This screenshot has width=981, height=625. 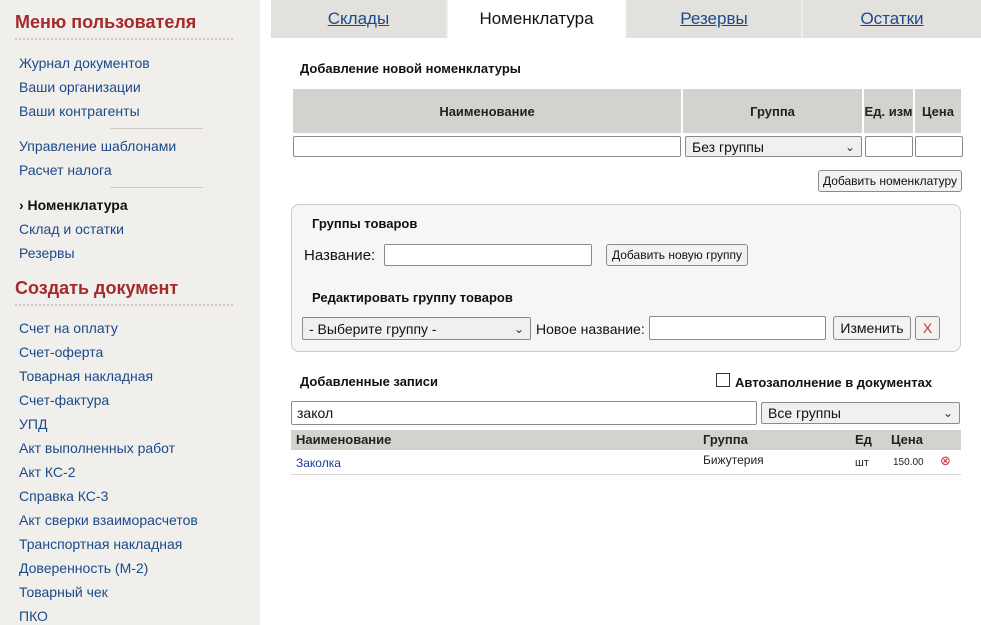 I want to click on sidebar-item-tax-invoice: Счет-фактура, so click(x=64, y=400).